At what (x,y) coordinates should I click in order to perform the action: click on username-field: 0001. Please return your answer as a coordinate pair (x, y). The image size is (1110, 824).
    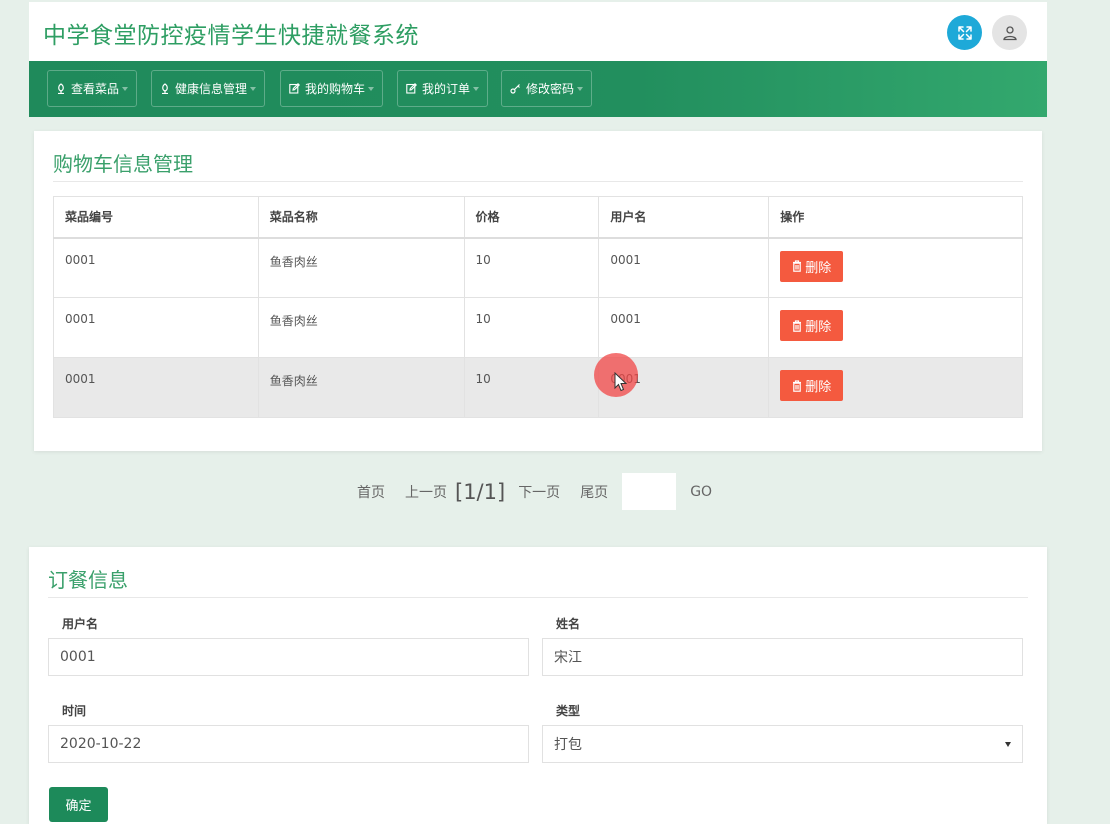
    Looking at the image, I should click on (288, 657).